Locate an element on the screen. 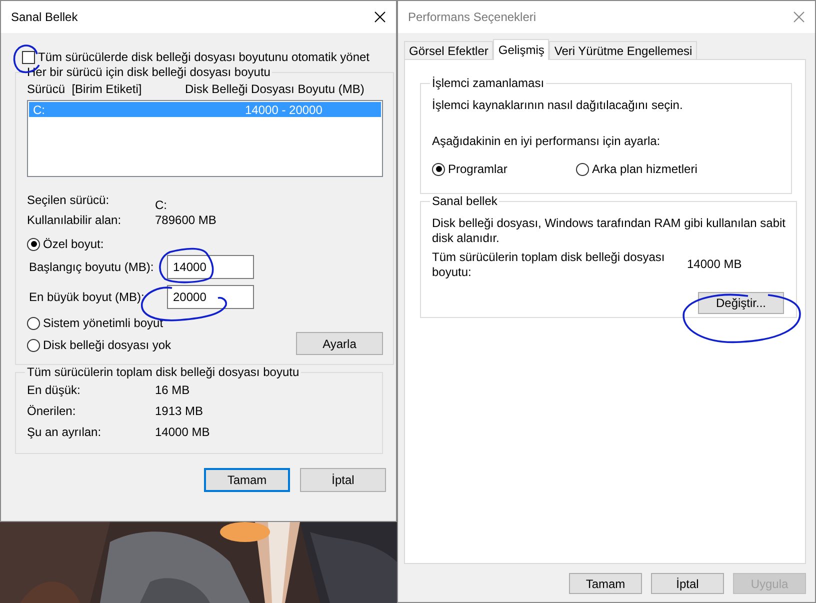 This screenshot has height=603, width=816. input-field: 20000 is located at coordinates (210, 296).